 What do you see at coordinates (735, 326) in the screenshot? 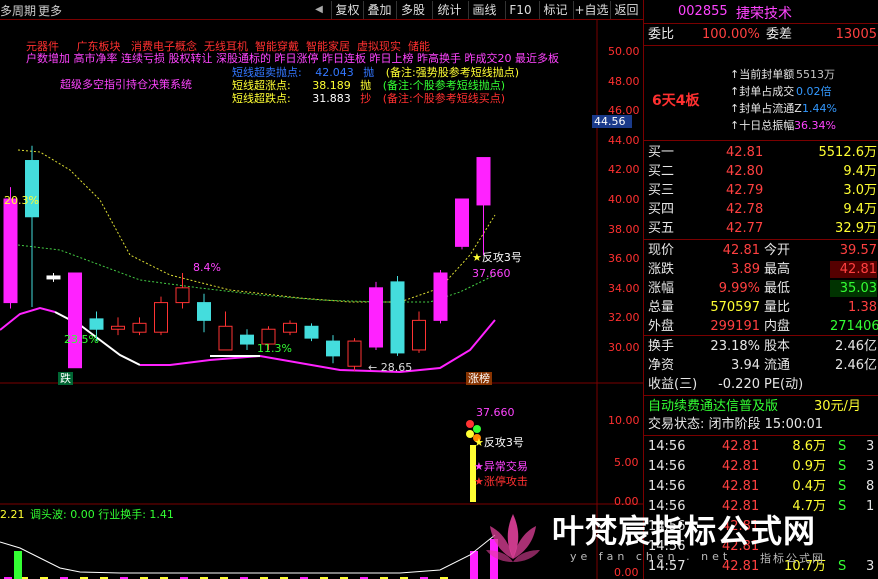
I see `stat-value: 299191` at bounding box center [735, 326].